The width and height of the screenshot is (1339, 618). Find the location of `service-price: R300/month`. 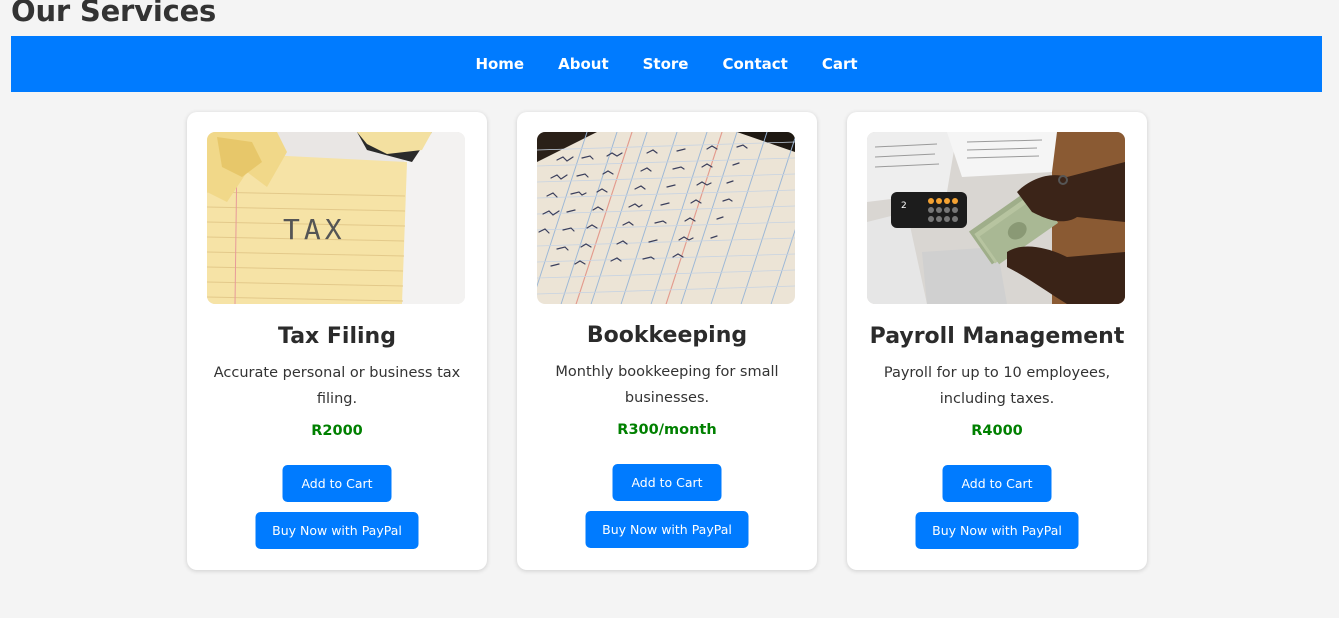

service-price: R300/month is located at coordinates (667, 430).